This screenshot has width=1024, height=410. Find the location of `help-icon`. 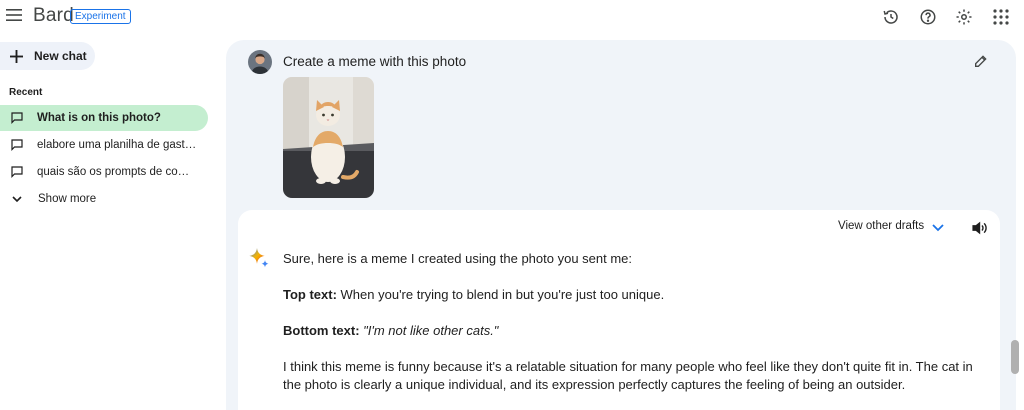

help-icon is located at coordinates (928, 17).